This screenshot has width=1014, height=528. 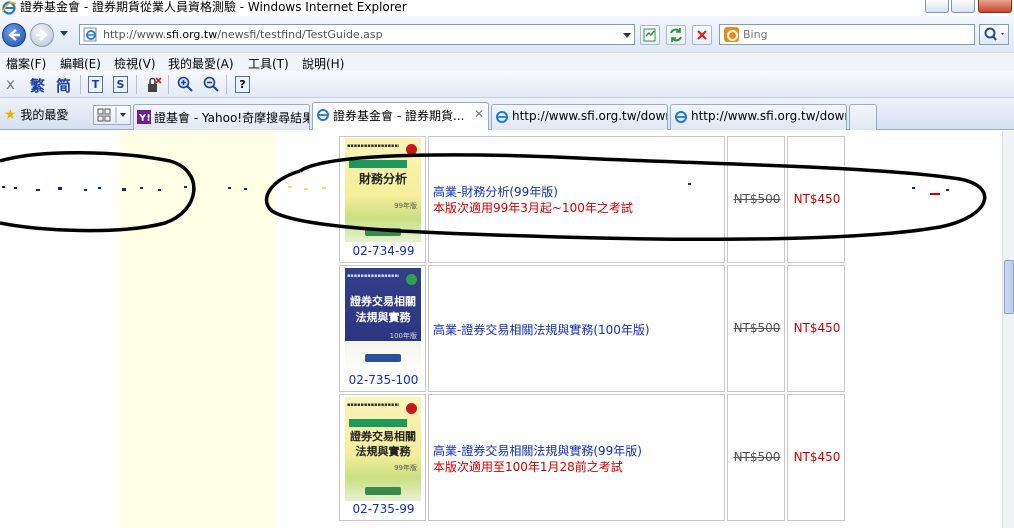 I want to click on search-input, so click(x=853, y=34).